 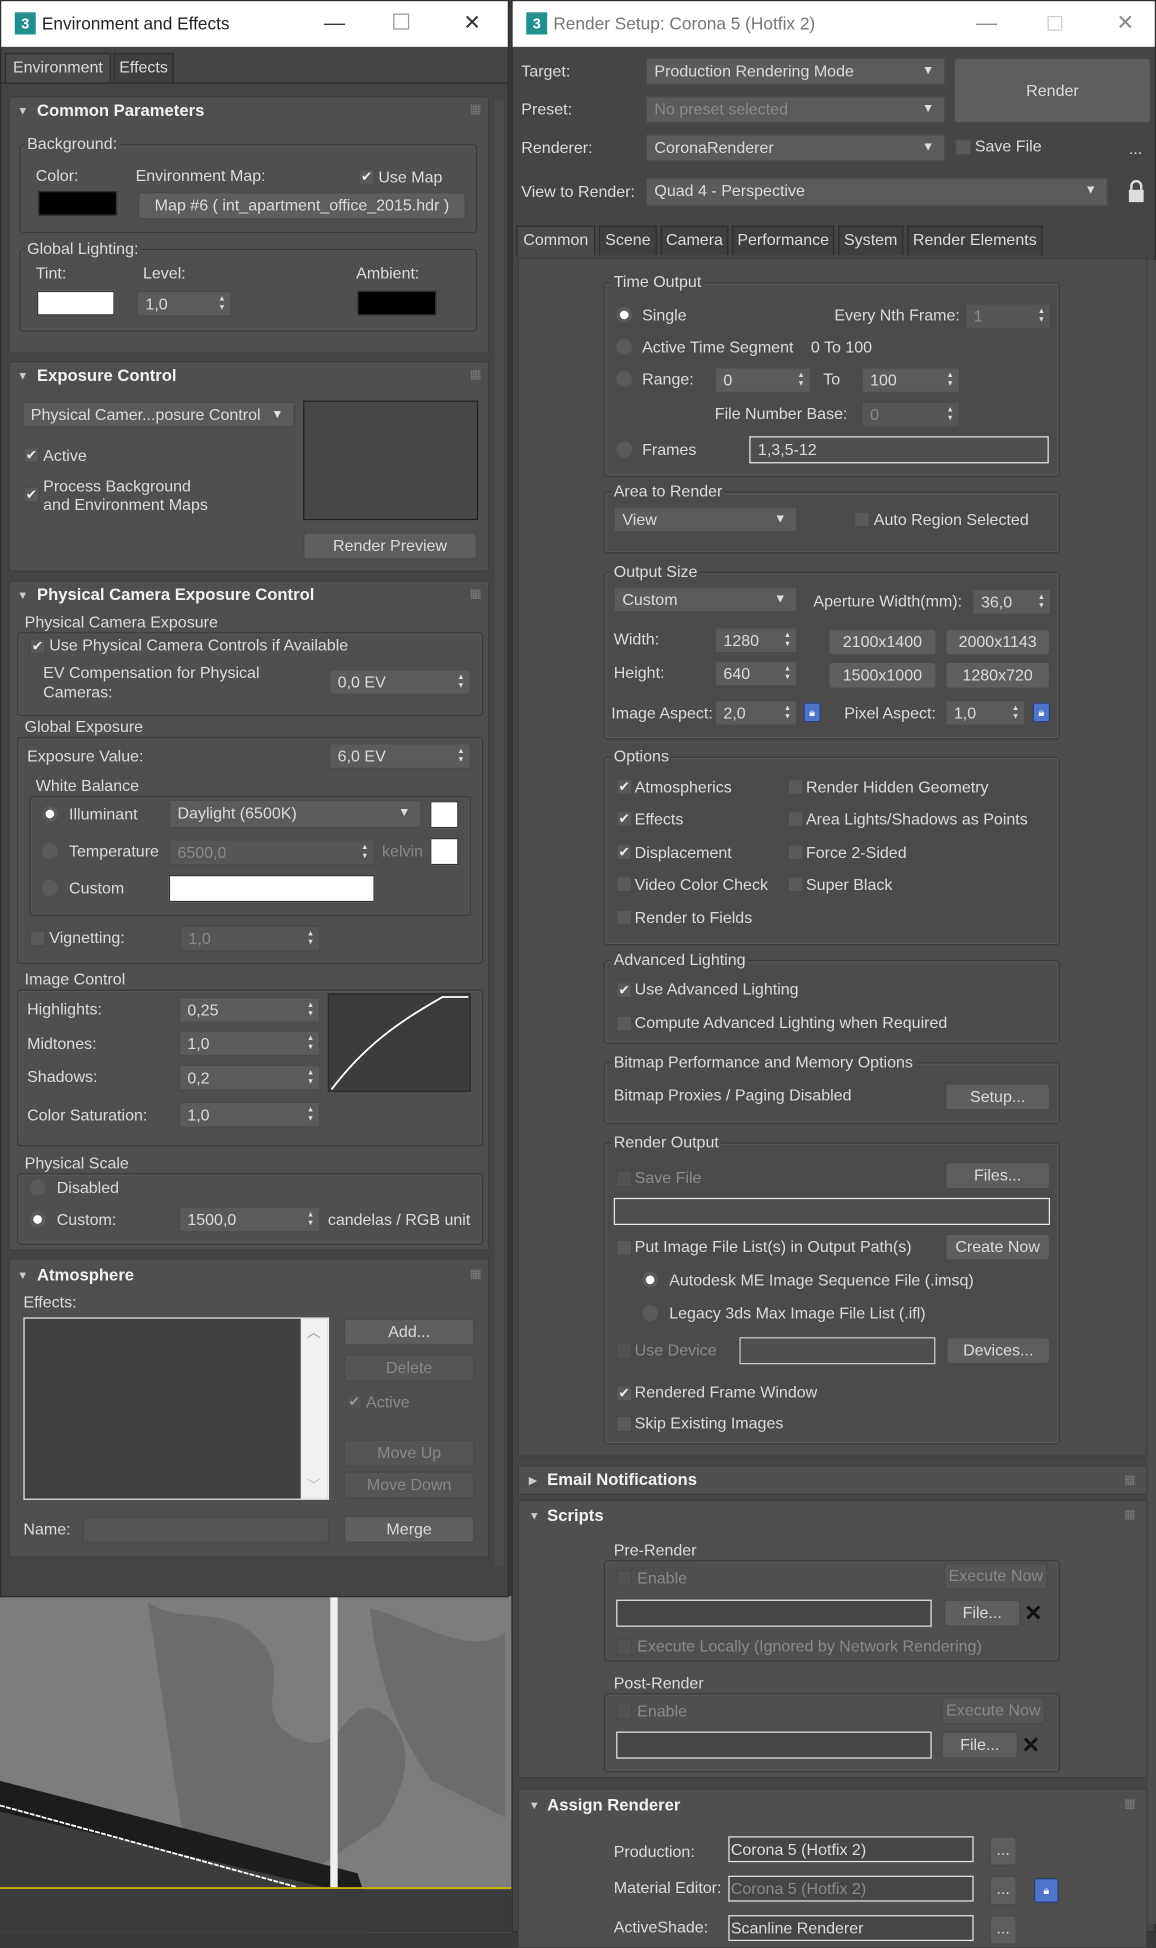 I want to click on compute-advanced-lighting-checkbox, so click(x=624, y=1023).